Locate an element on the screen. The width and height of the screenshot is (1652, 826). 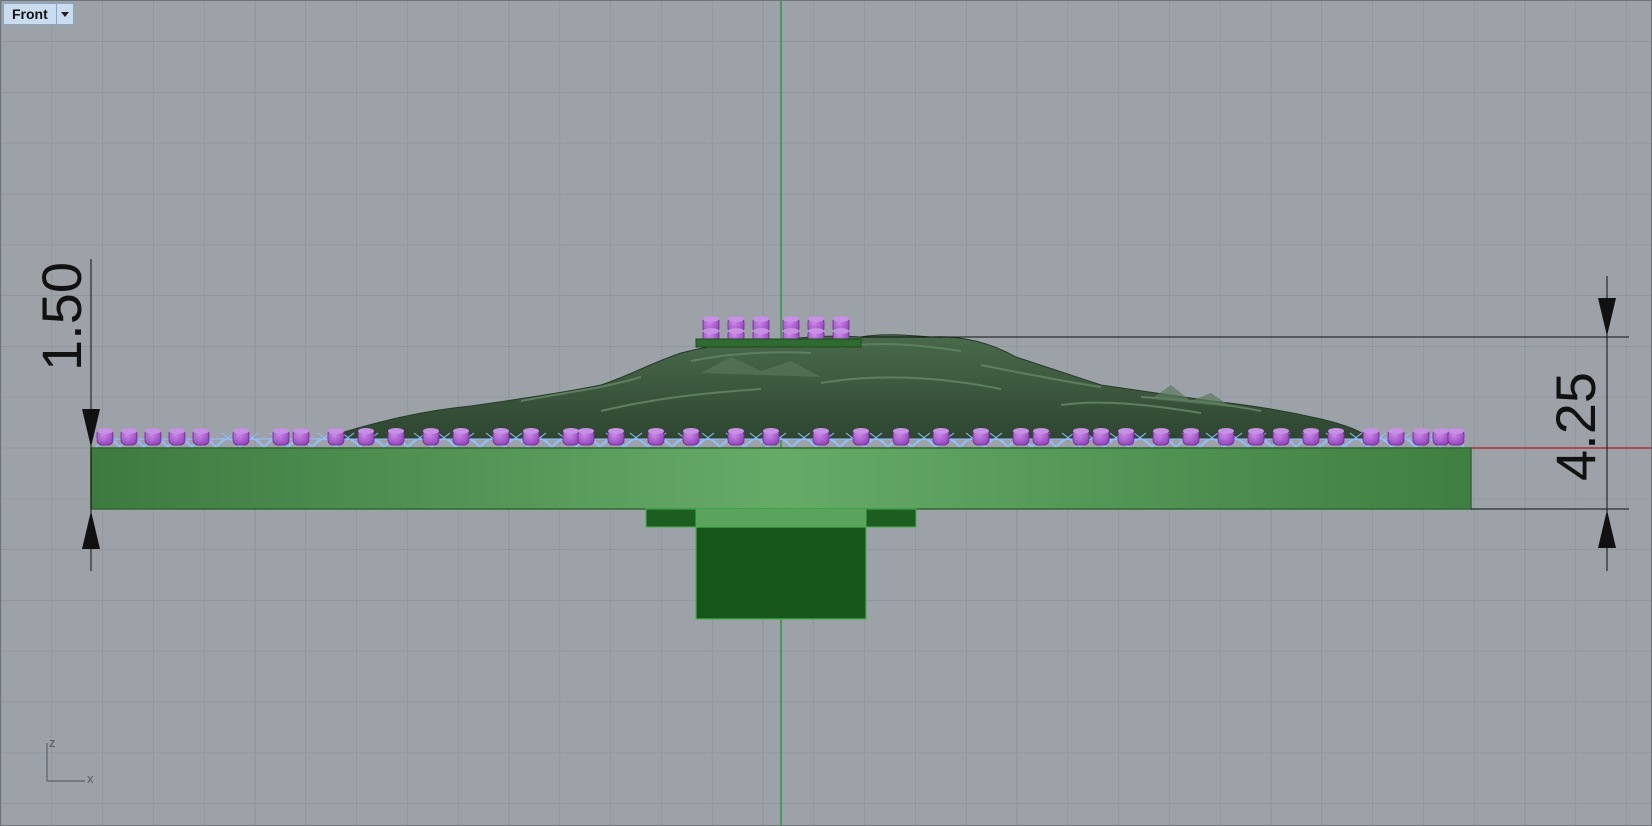
viewport-menu-chevron-down-icon is located at coordinates (64, 14).